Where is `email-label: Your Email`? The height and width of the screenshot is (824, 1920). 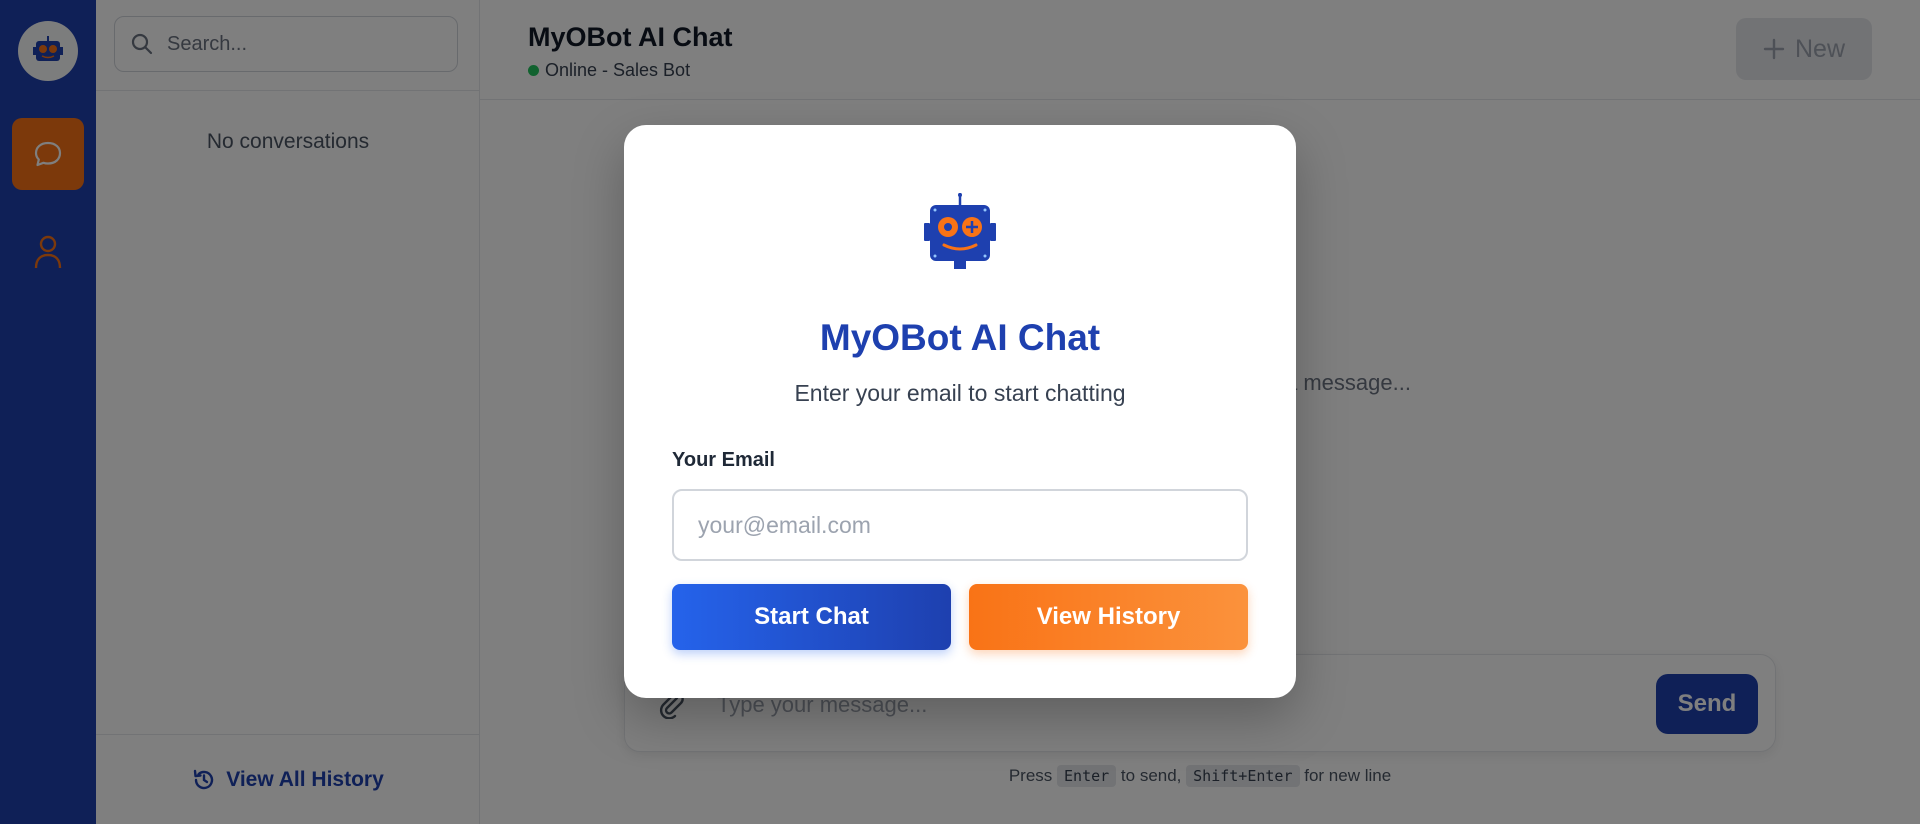
email-label: Your Email is located at coordinates (723, 460).